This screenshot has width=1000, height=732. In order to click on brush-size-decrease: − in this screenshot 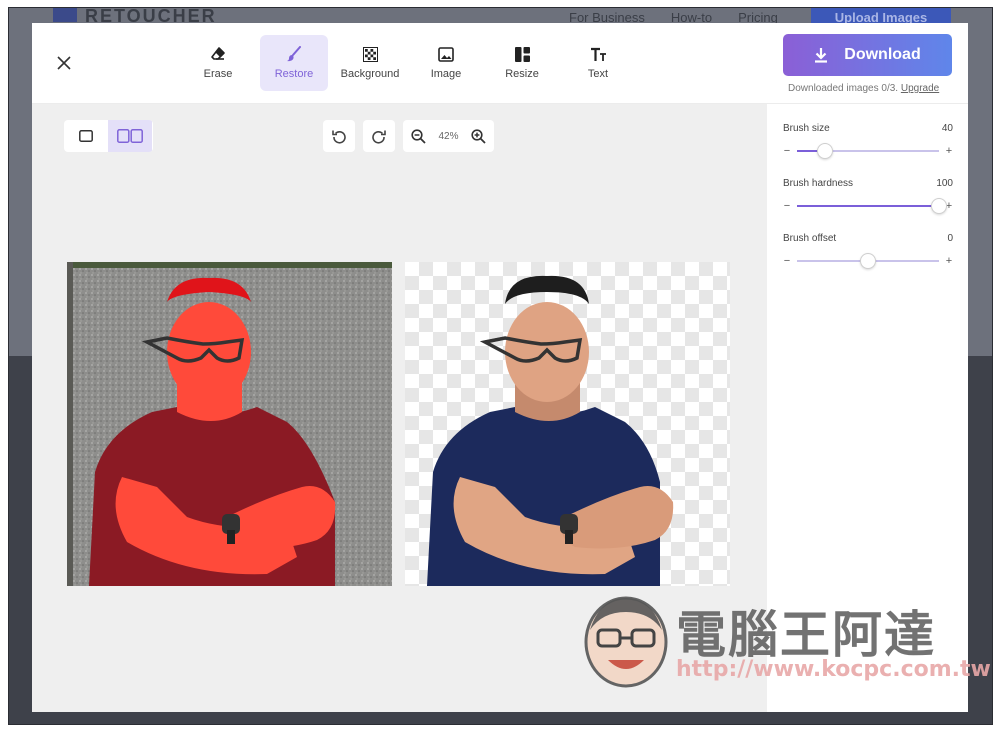, I will do `click(787, 151)`.